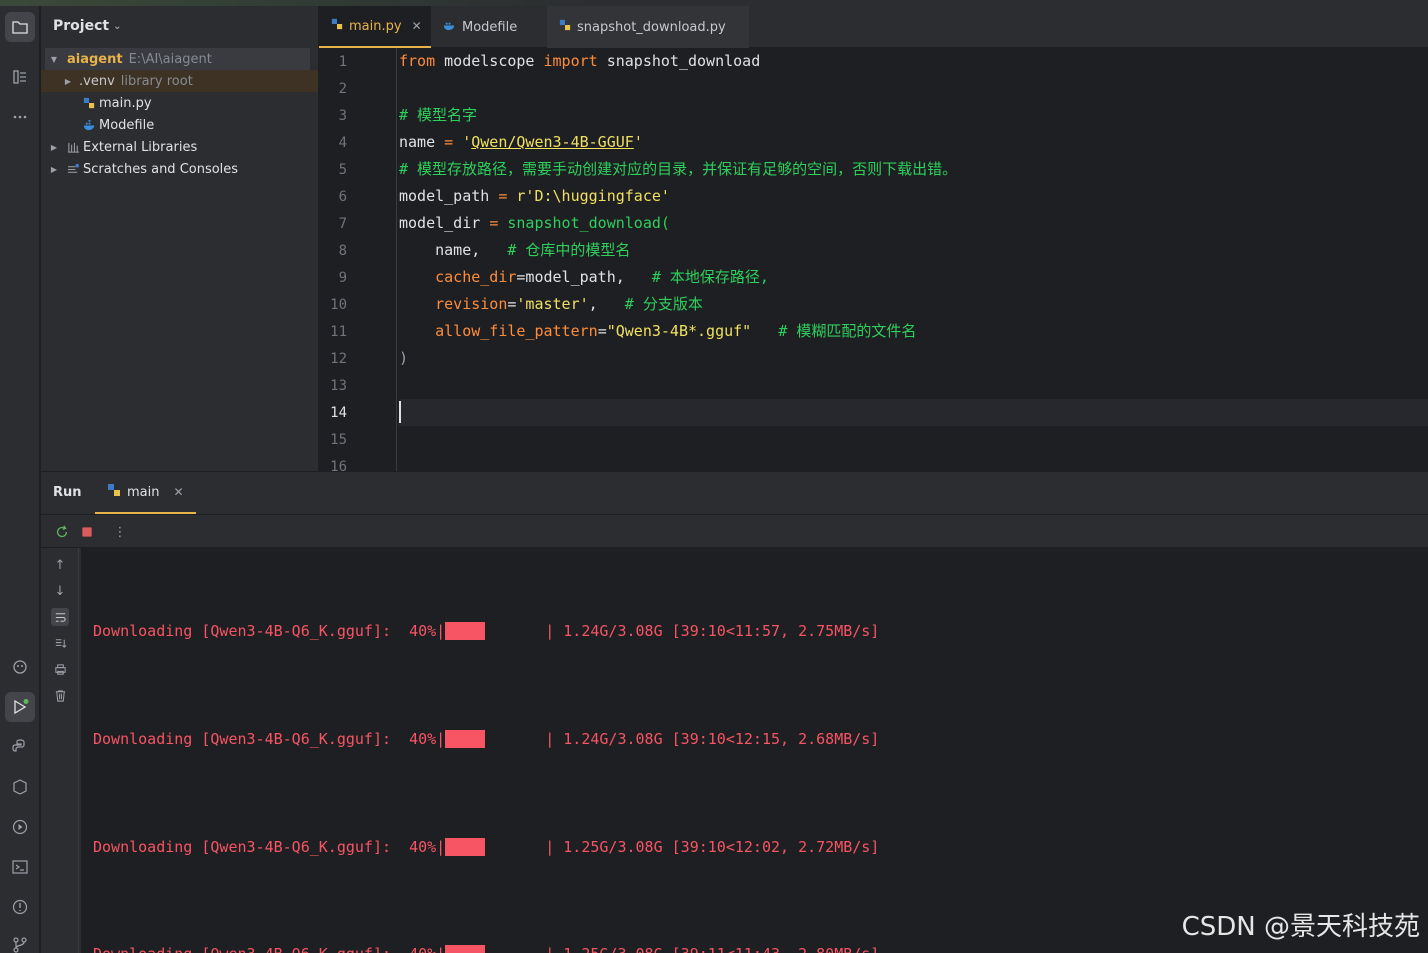 This screenshot has width=1428, height=953. Describe the element at coordinates (179, 125) in the screenshot. I see `tree-item-modefile: Modefile` at that location.